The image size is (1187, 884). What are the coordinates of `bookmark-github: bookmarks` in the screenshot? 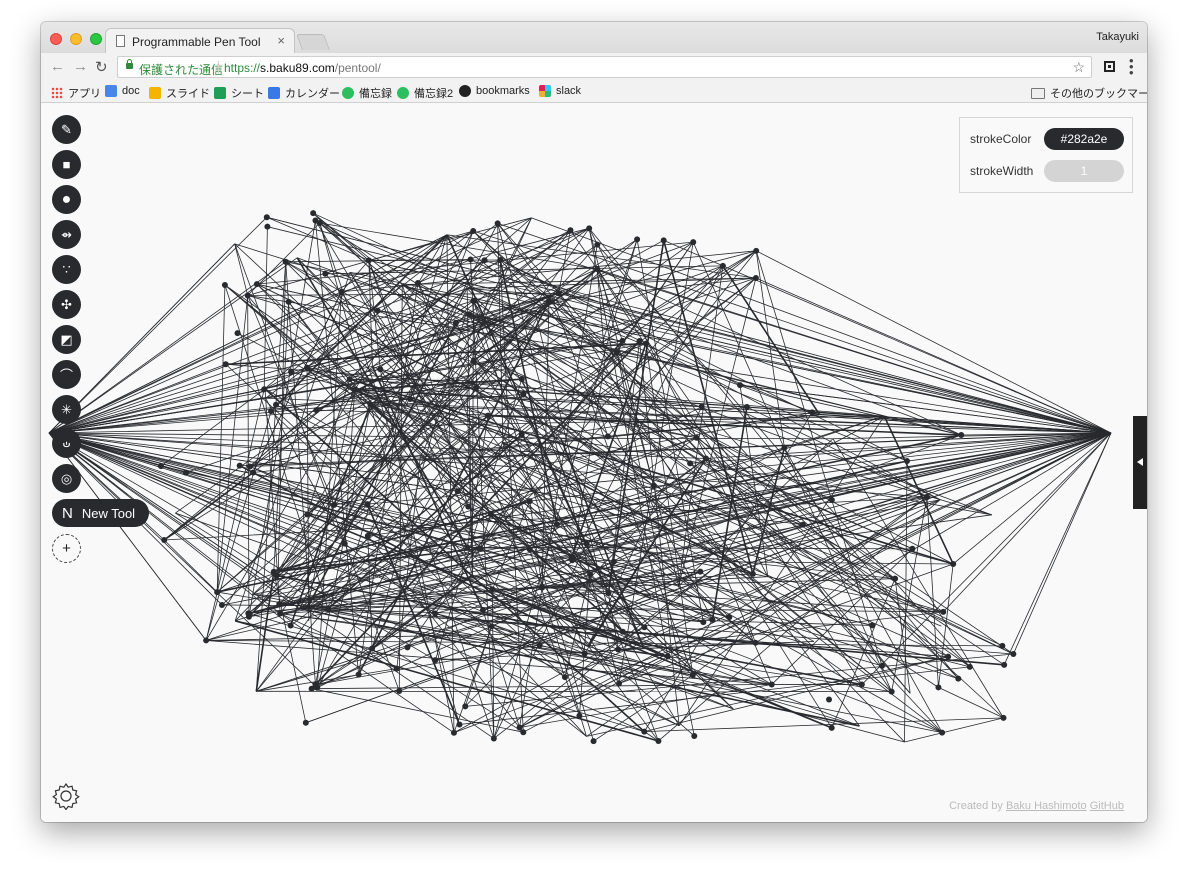 It's located at (494, 91).